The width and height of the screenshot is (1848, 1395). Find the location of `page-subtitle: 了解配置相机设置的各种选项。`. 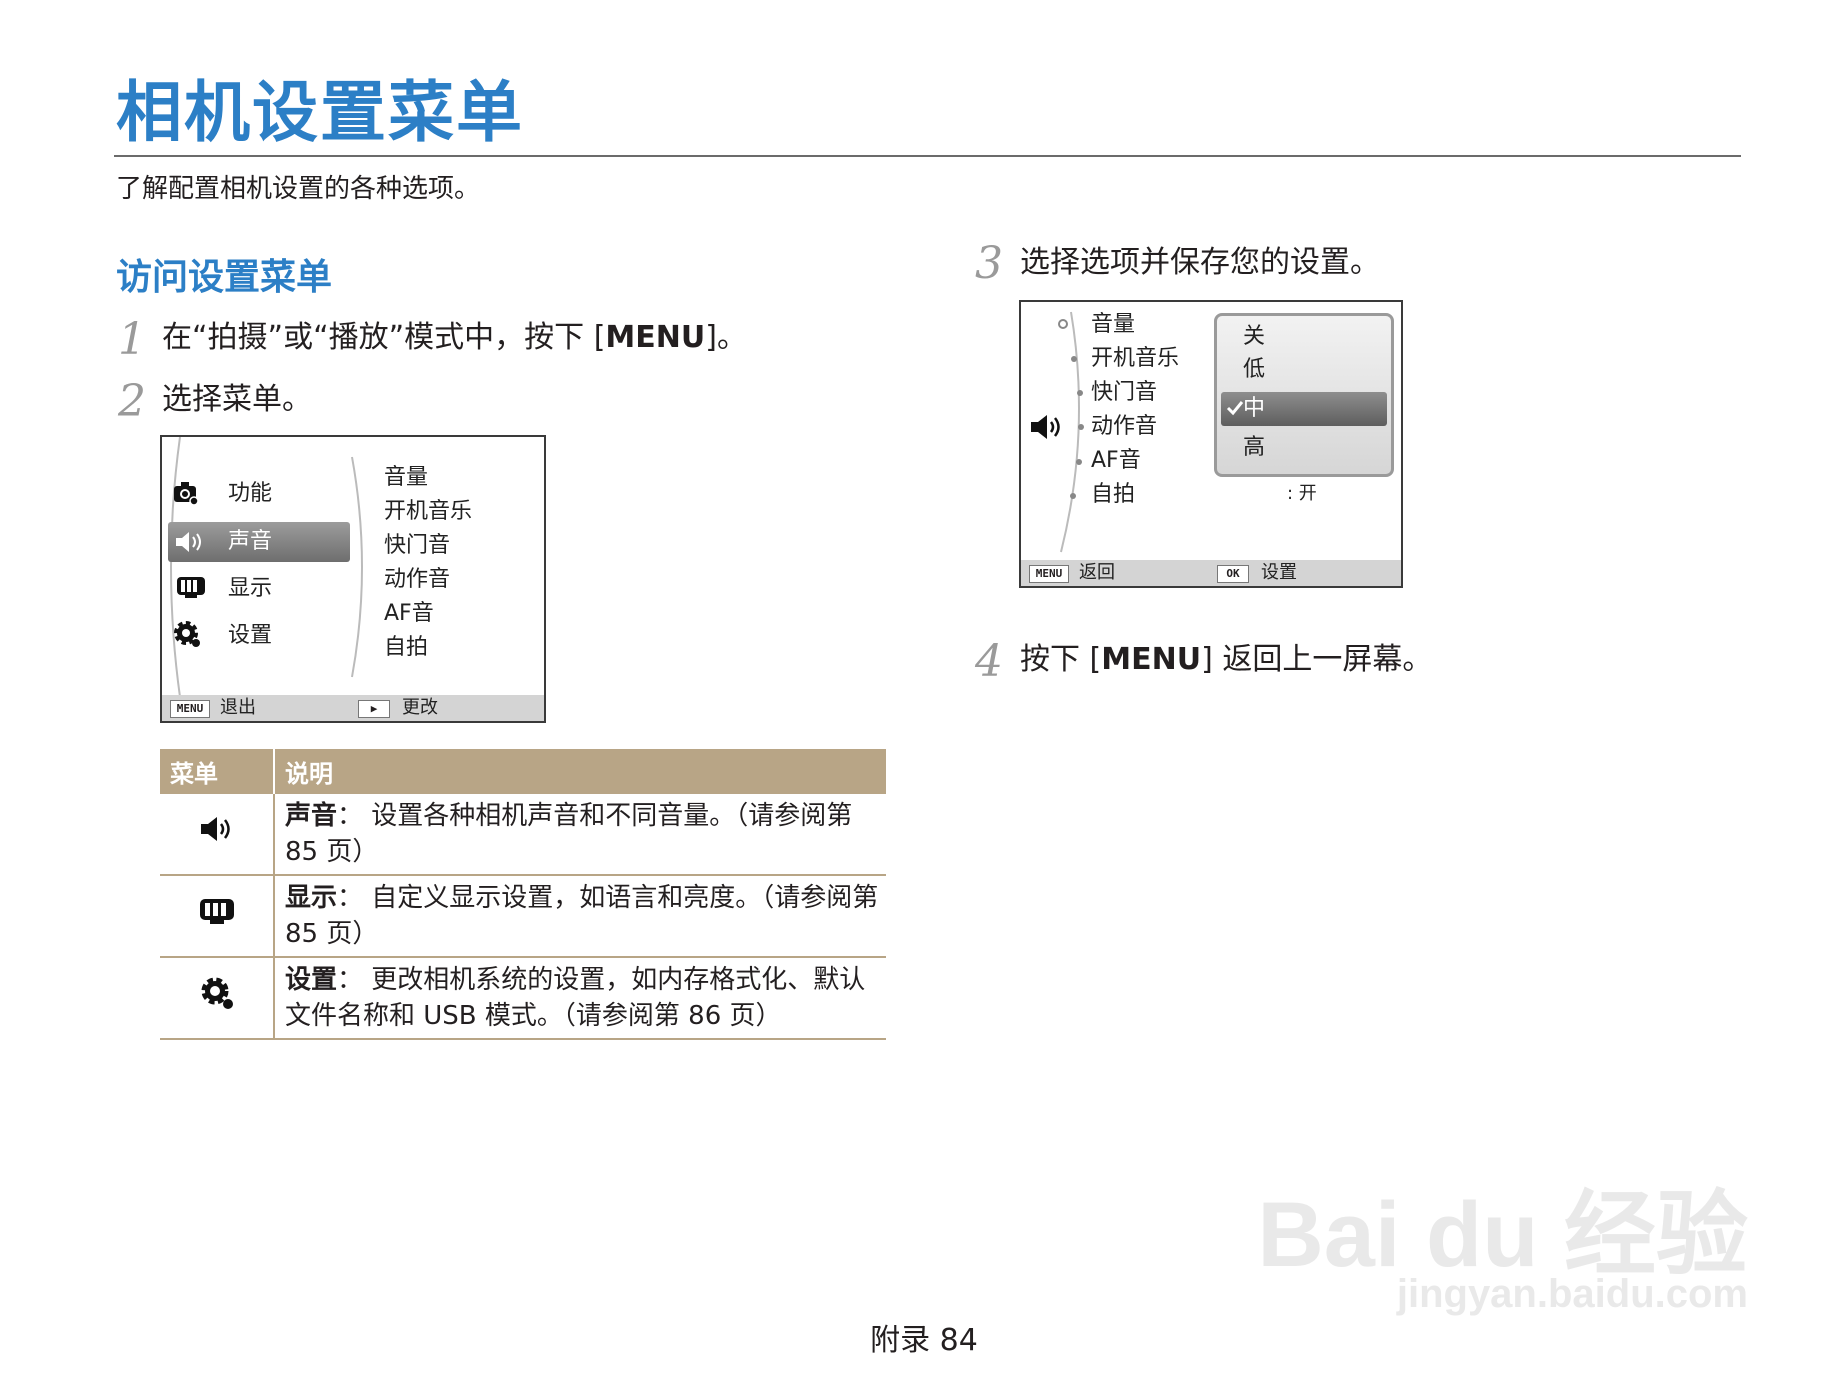

page-subtitle: 了解配置相机设置的各种选项。 is located at coordinates (298, 189).